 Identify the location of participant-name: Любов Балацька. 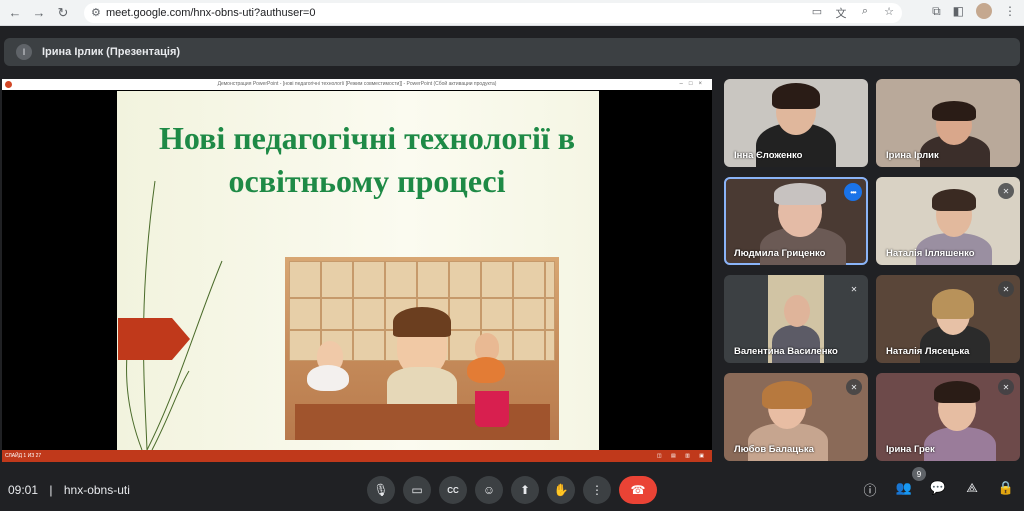
(774, 449).